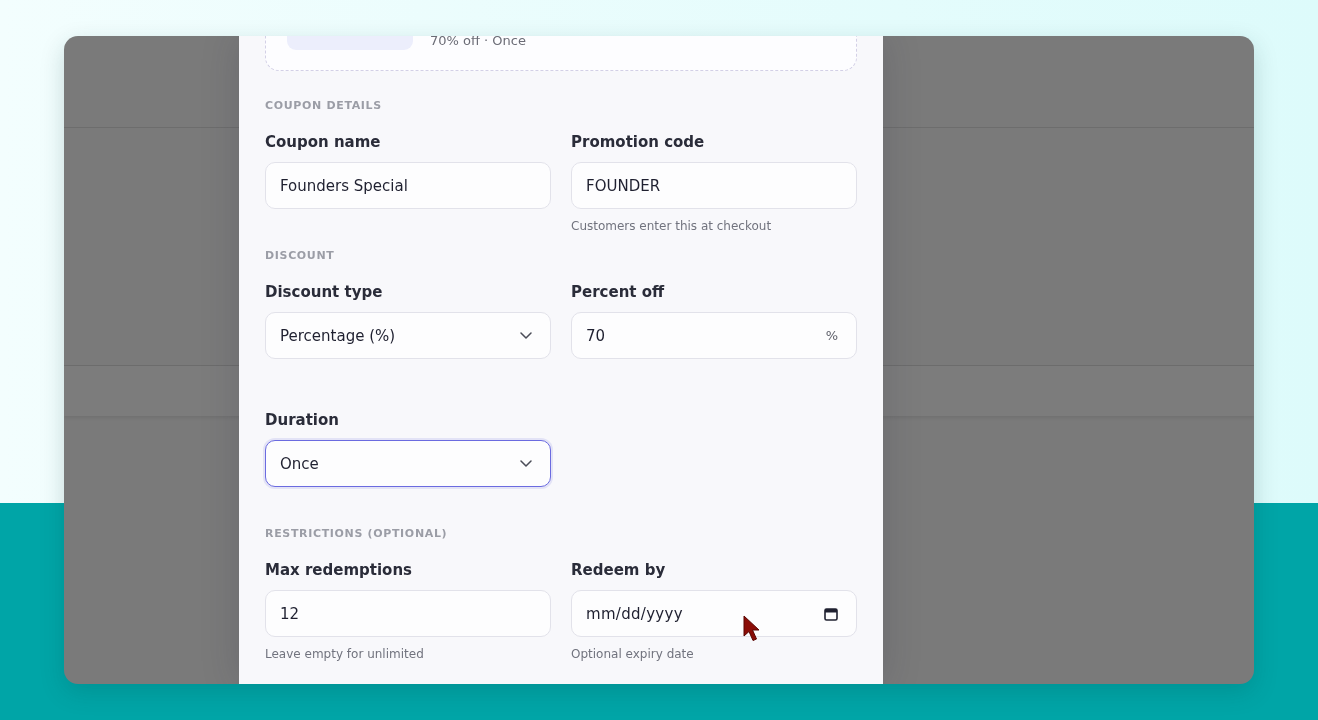 This screenshot has width=1318, height=720. I want to click on field-label: Coupon name, so click(323, 142).